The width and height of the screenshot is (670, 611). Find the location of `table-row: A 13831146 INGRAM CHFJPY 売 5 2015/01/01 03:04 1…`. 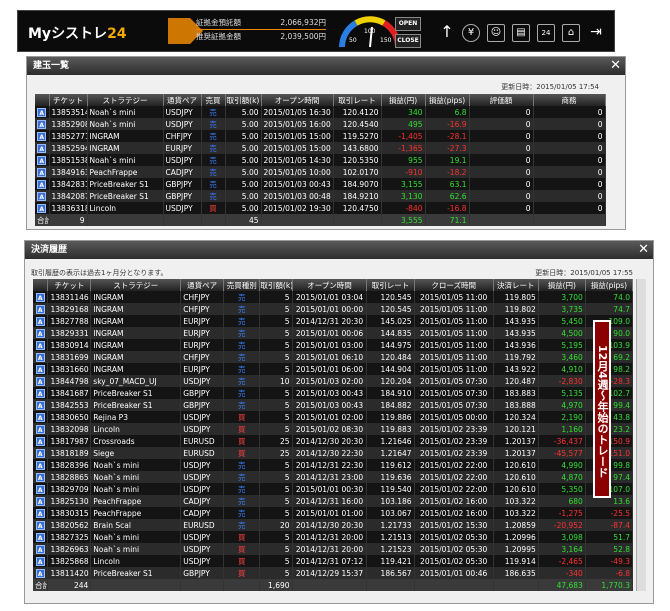

table-row: A 13831146 INGRAM CHFJPY 売 5 2015/01/01 03:04 1… is located at coordinates (333, 297).